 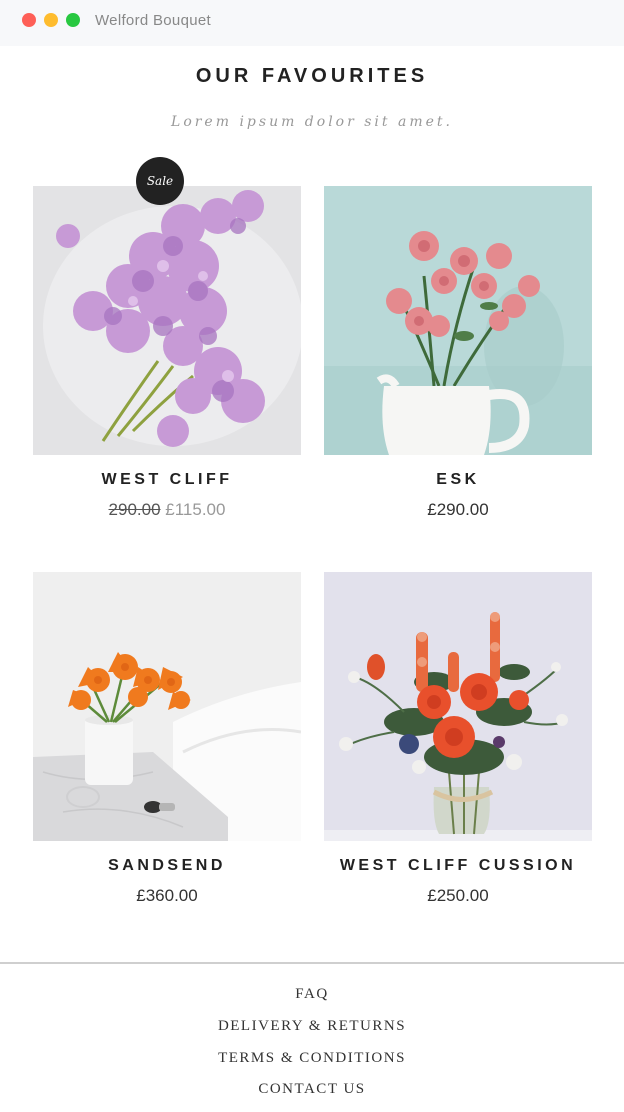 What do you see at coordinates (51, 20) in the screenshot?
I see `minimize-window-button` at bounding box center [51, 20].